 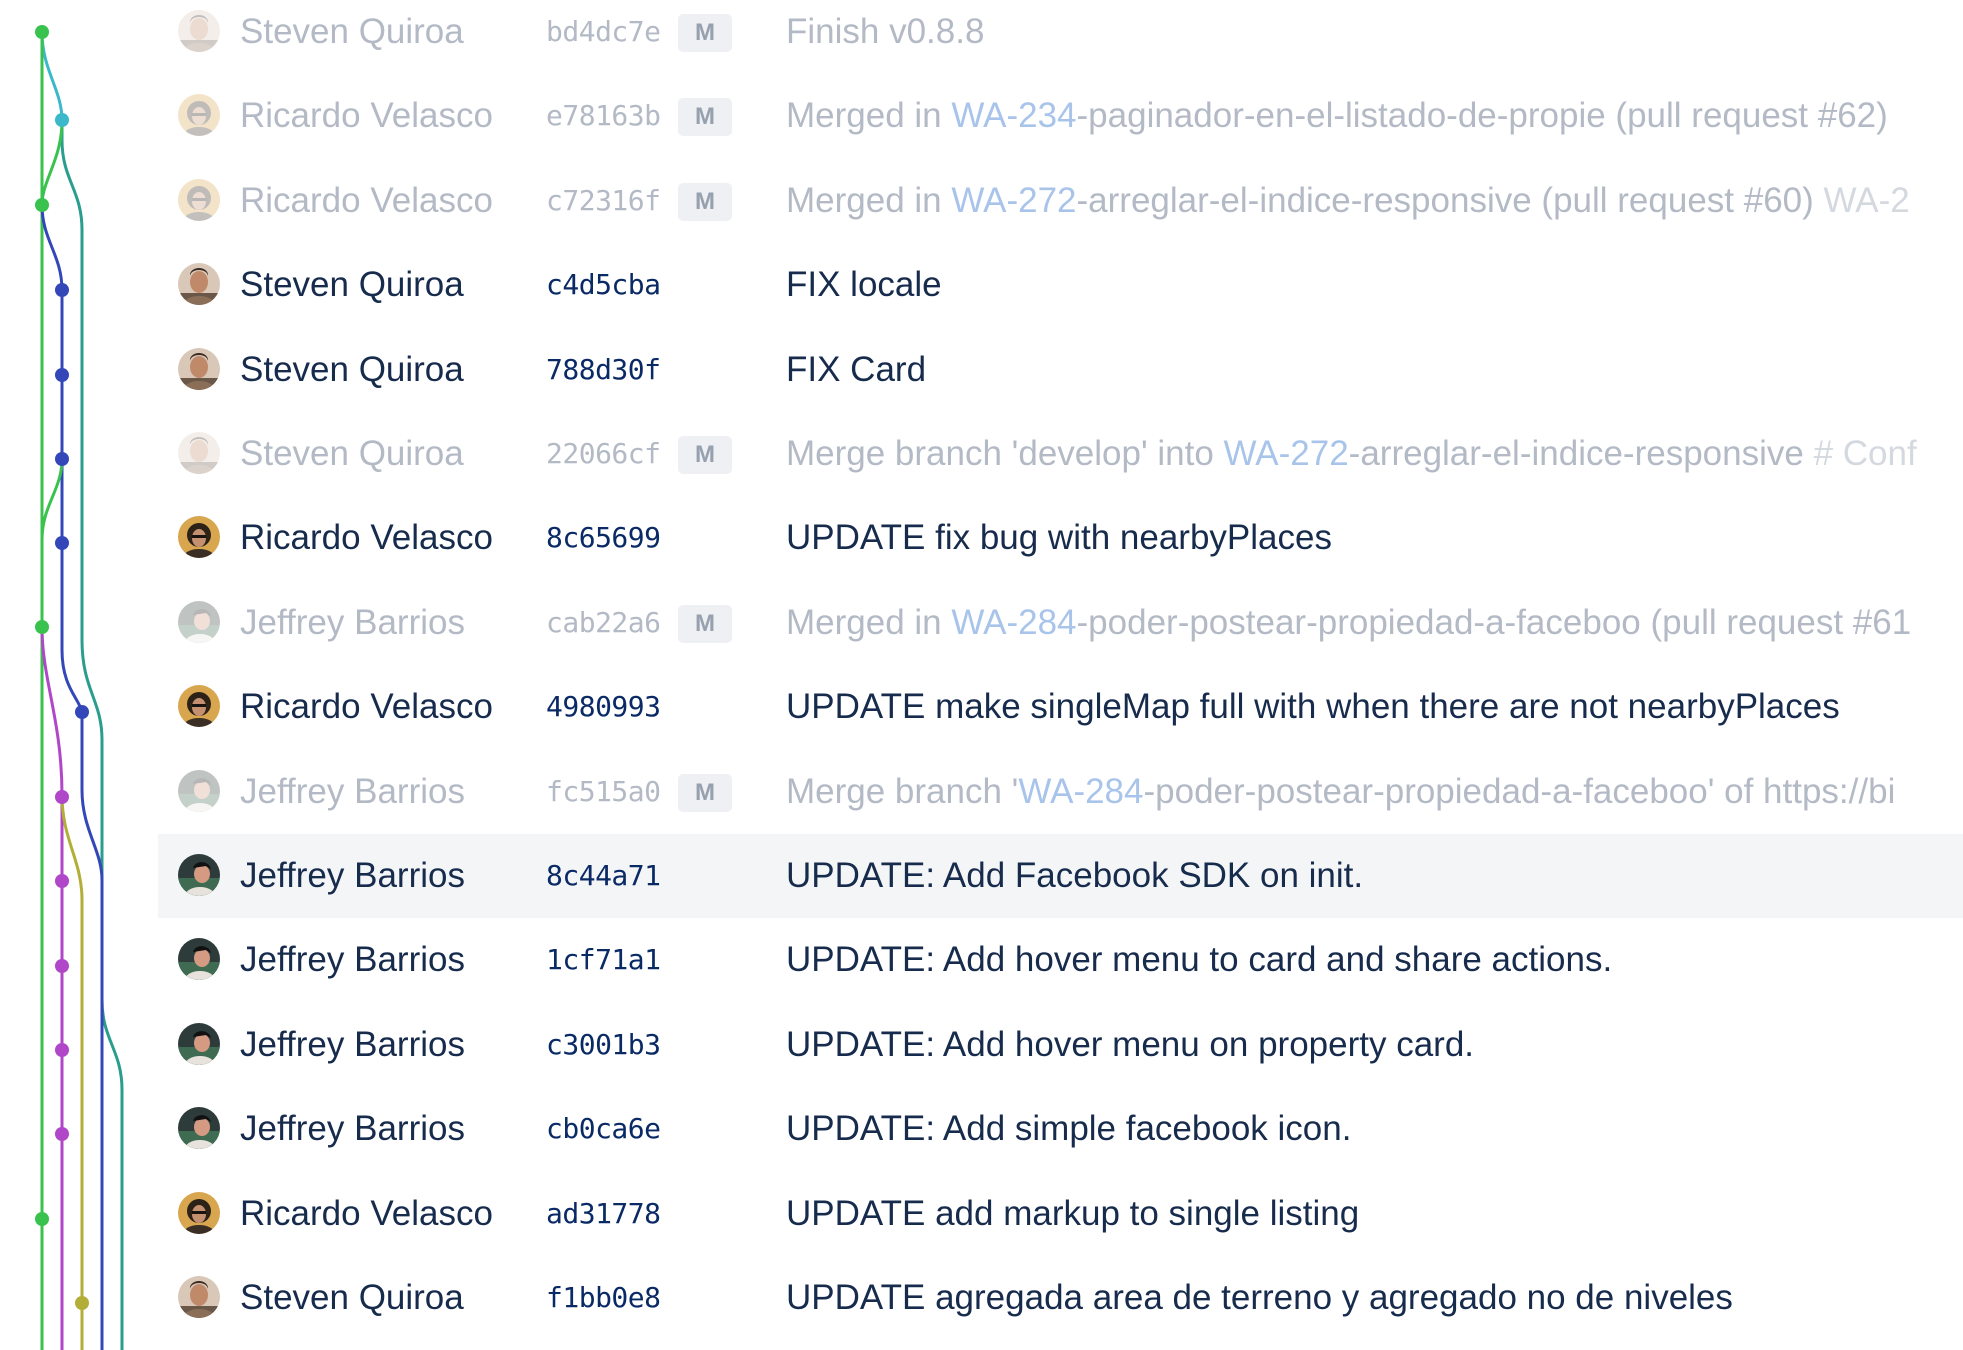 What do you see at coordinates (603, 538) in the screenshot?
I see `commit-hash-link: 8c65699` at bounding box center [603, 538].